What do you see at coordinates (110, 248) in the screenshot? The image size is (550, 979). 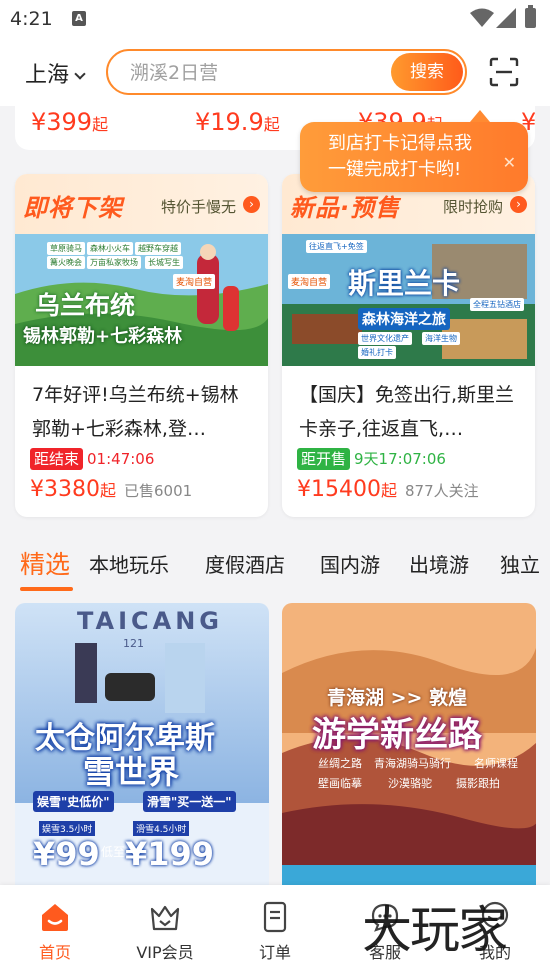 I see `image-tag: 森林小火车` at bounding box center [110, 248].